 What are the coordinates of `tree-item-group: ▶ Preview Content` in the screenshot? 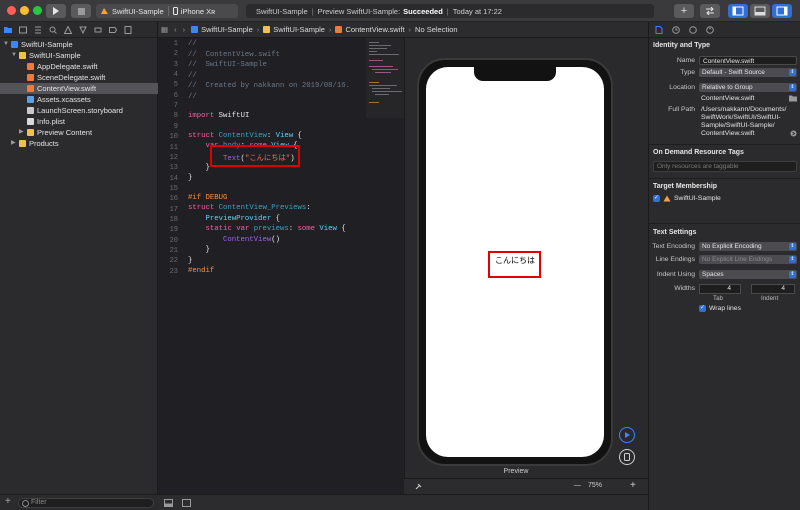 It's located at (79, 132).